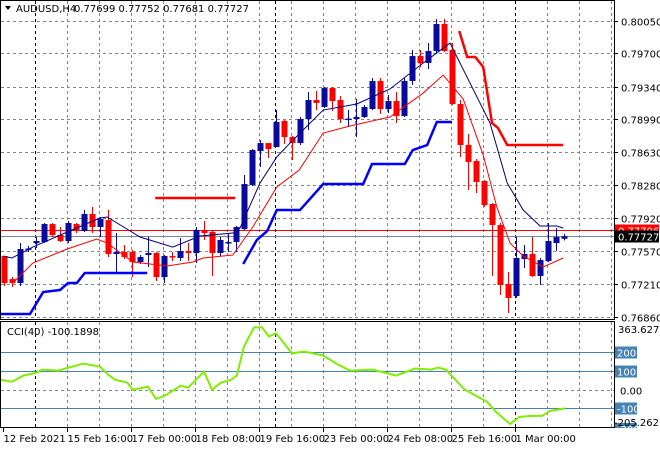 Image resolution: width=660 pixels, height=450 pixels. What do you see at coordinates (35, 439) in the screenshot?
I see `x-tick-label: 12 Feb 2021` at bounding box center [35, 439].